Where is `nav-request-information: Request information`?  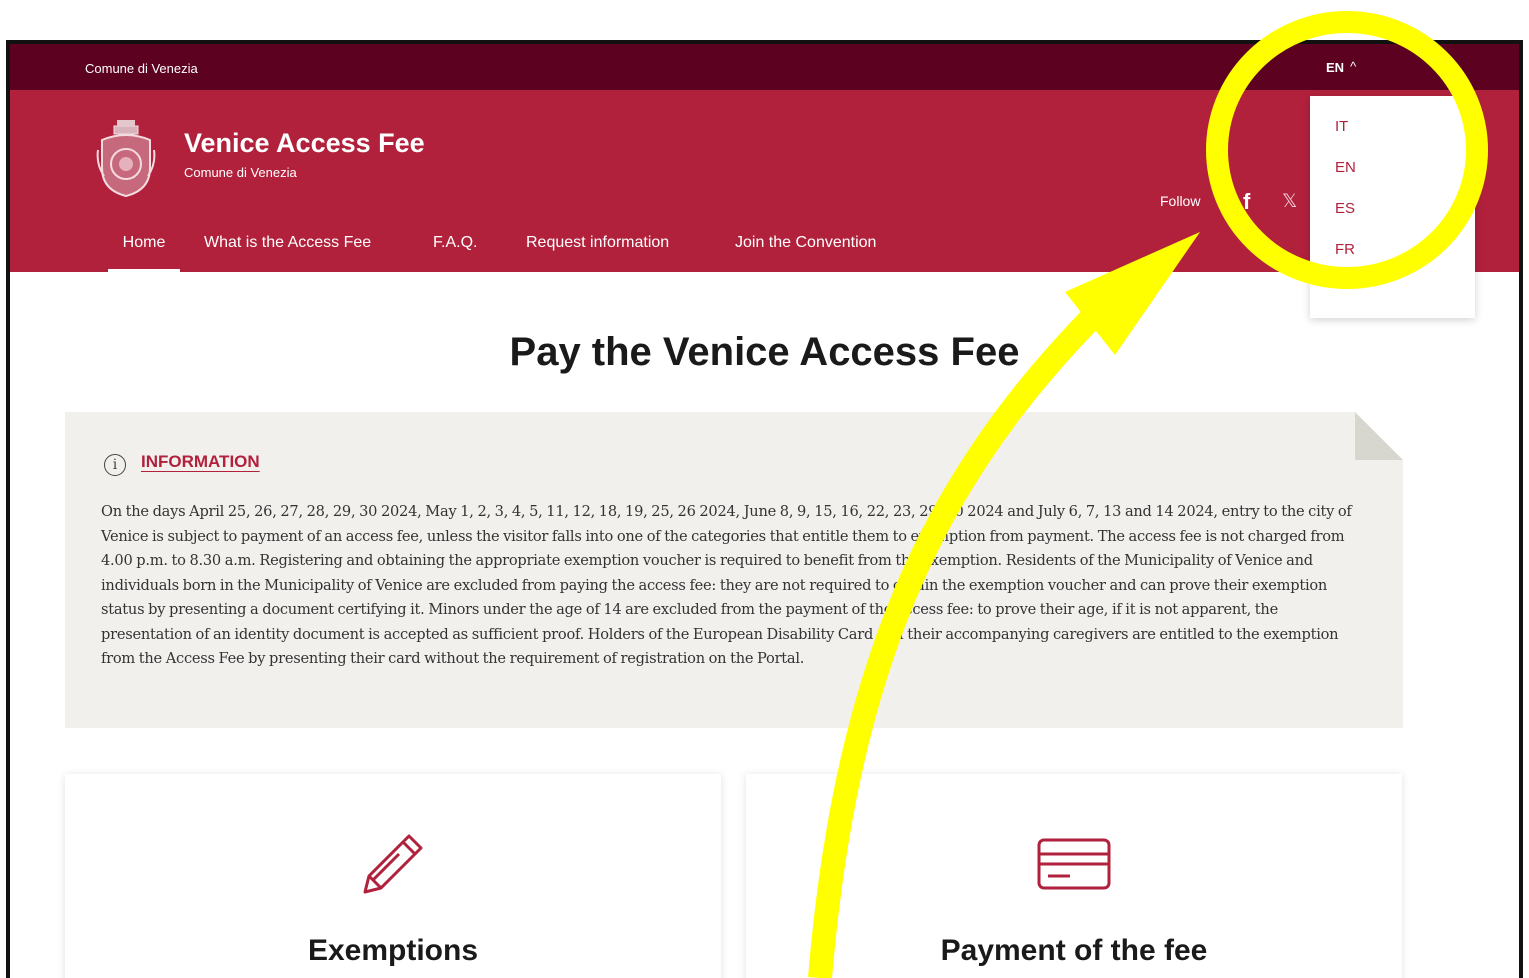 nav-request-information: Request information is located at coordinates (597, 252).